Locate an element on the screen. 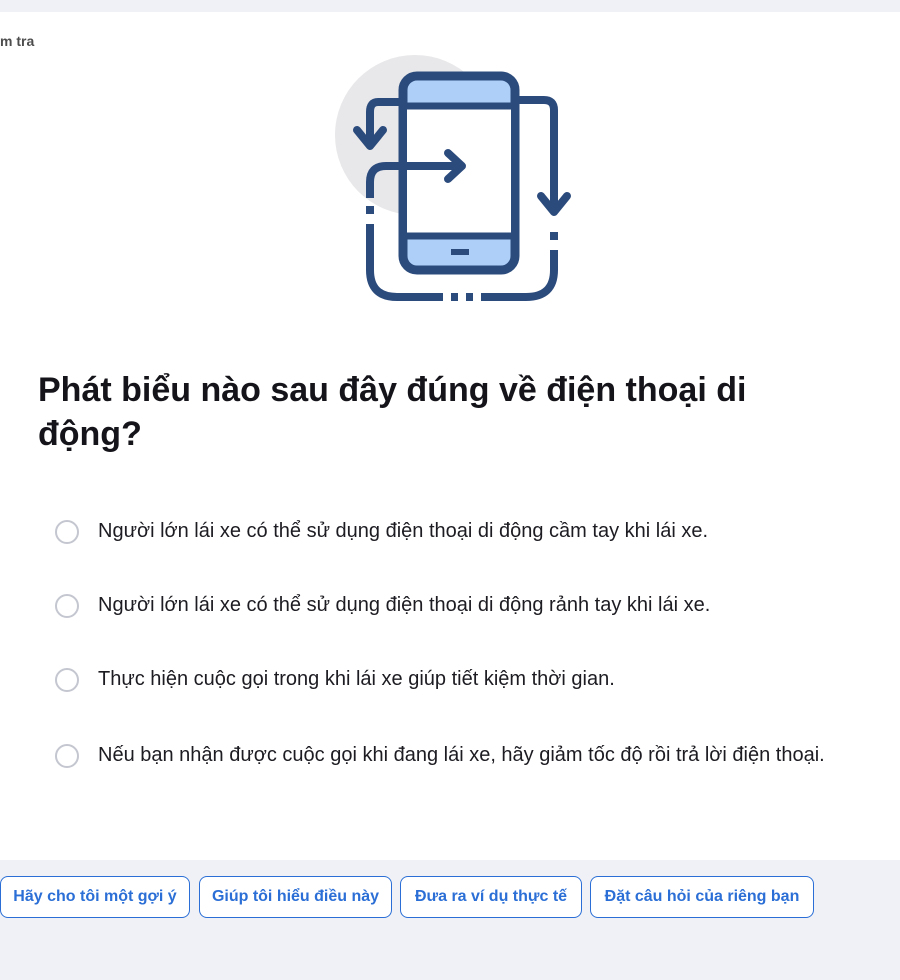 This screenshot has width=900, height=980. explain-button: Giúp tôi hiểu điều này is located at coordinates (295, 897).